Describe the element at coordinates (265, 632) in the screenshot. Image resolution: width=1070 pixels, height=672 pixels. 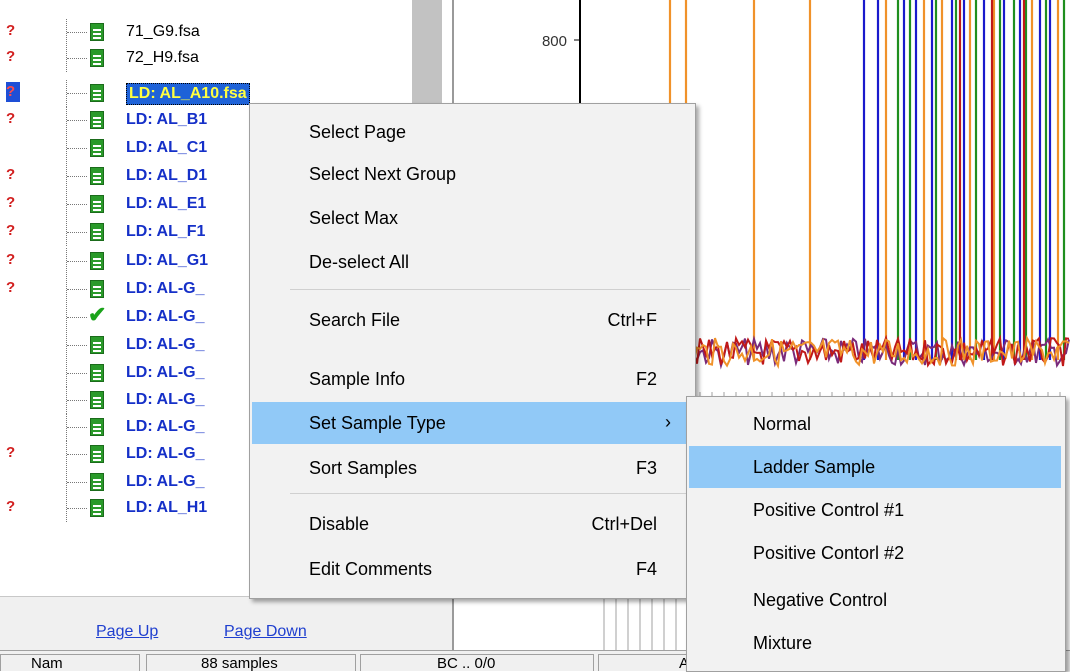
I see `page-down-link: Page Down` at that location.